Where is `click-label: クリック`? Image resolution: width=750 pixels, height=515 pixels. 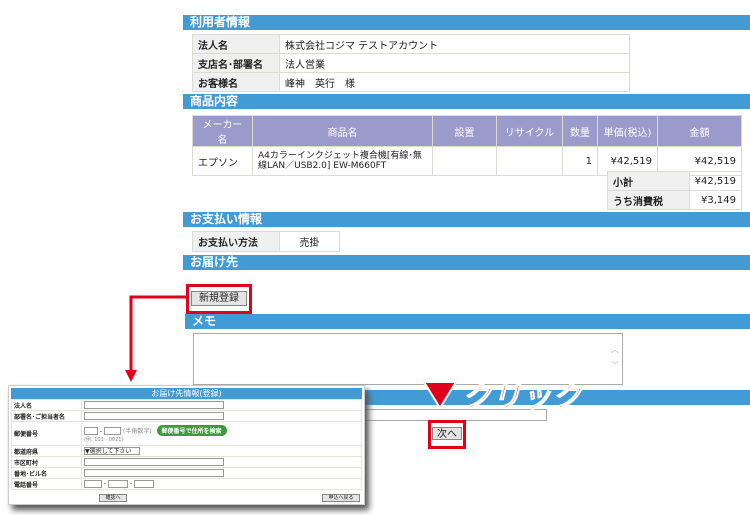
click-label: クリック is located at coordinates (522, 397).